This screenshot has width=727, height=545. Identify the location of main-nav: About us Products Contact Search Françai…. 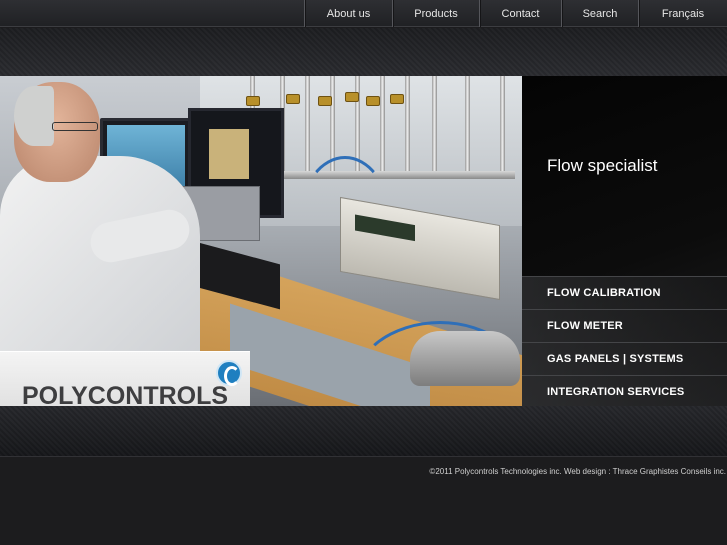
(515, 13).